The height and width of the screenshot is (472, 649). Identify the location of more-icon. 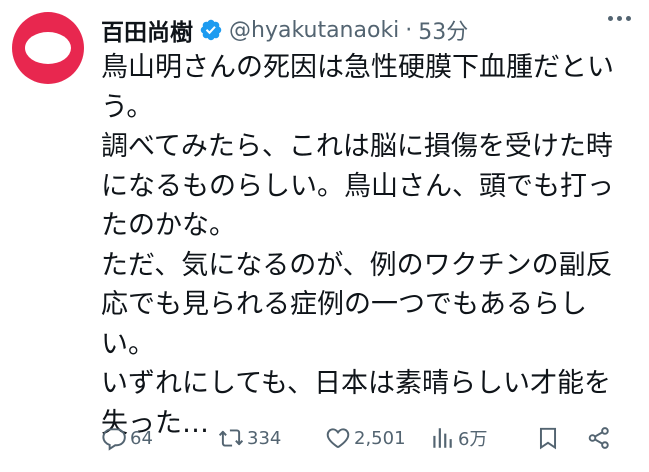
(619, 18).